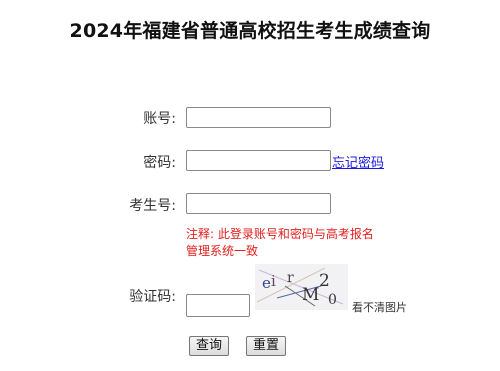 The height and width of the screenshot is (371, 500). Describe the element at coordinates (324, 281) in the screenshot. I see `svg-text: 2` at that location.